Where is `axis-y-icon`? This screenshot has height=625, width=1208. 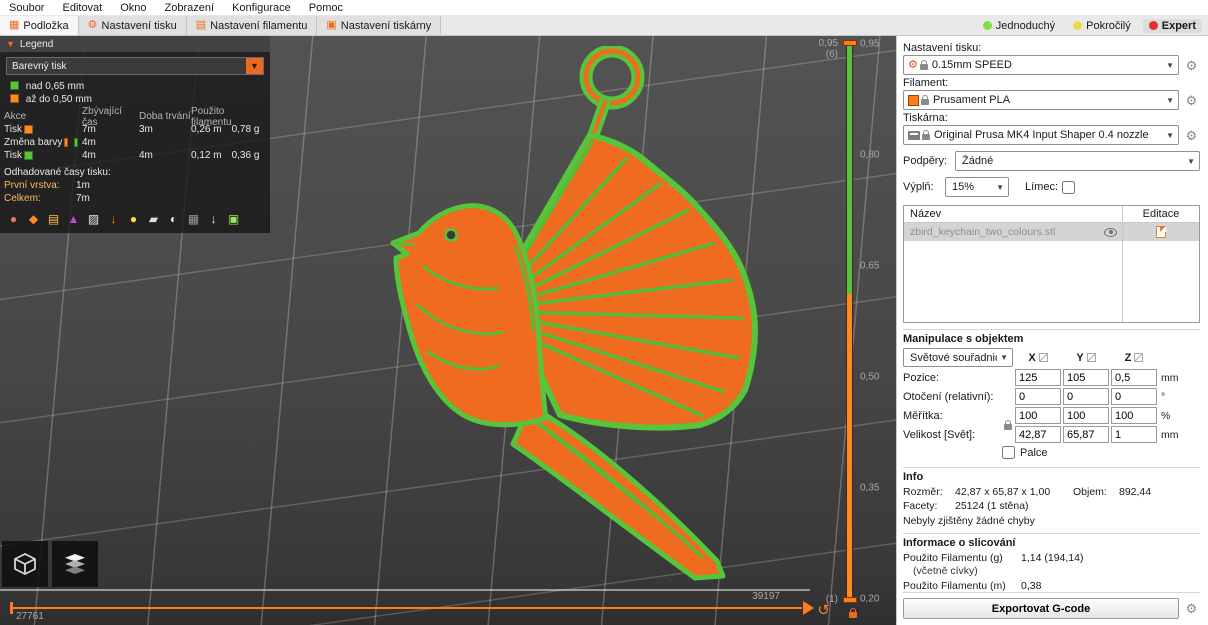
axis-y-icon is located at coordinates (1091, 357).